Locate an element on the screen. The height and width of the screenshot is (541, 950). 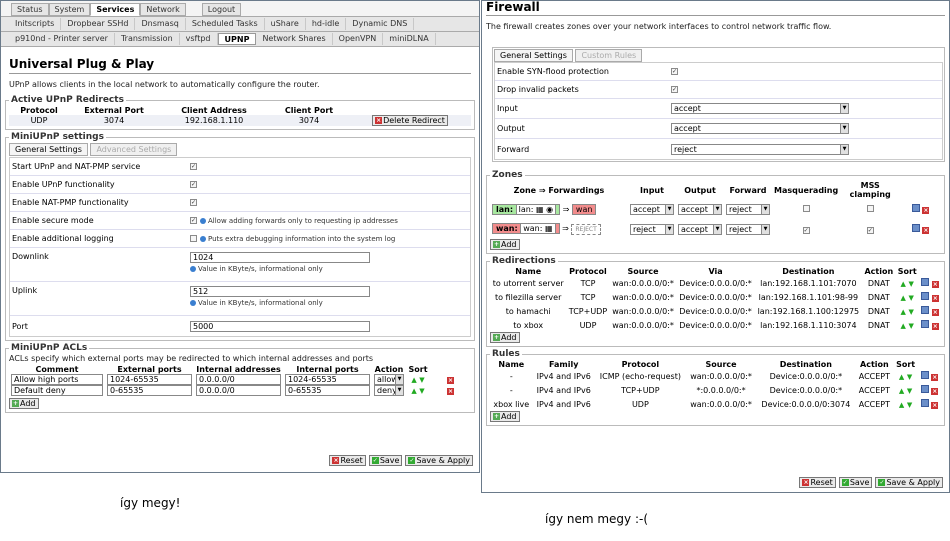
drop-invalid-checkbox: ✓ is located at coordinates (674, 89).